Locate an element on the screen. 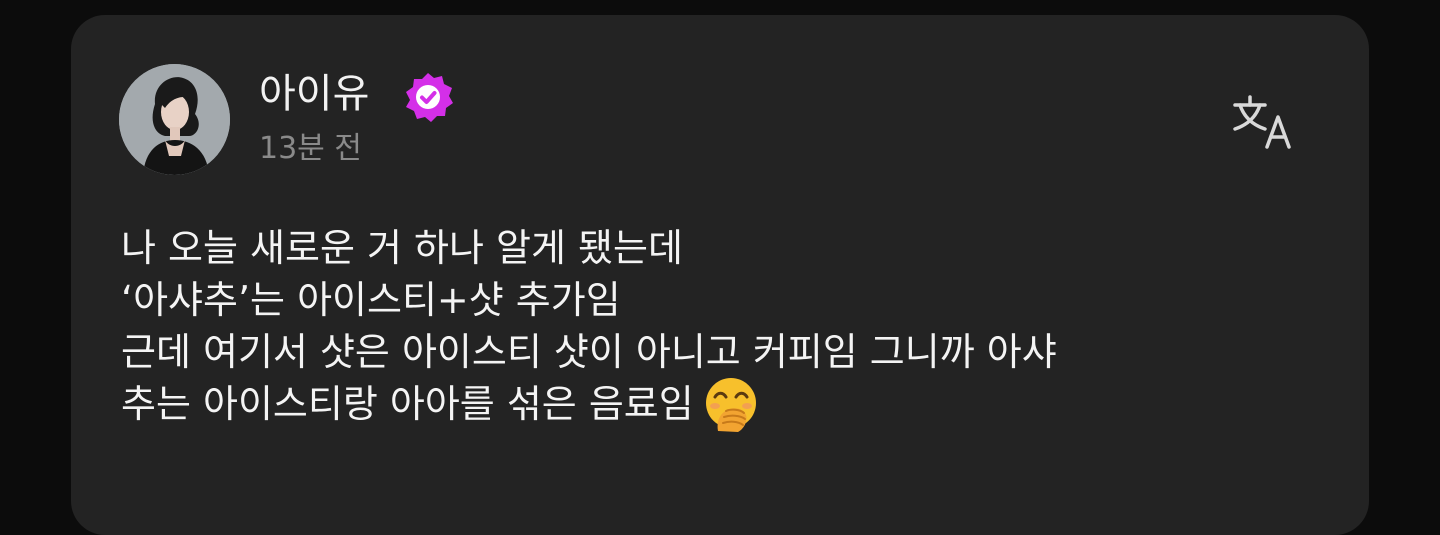  post-text-line-last: 추는 아이스티랑 아아를 섞은 음료임 is located at coordinates (731, 404).